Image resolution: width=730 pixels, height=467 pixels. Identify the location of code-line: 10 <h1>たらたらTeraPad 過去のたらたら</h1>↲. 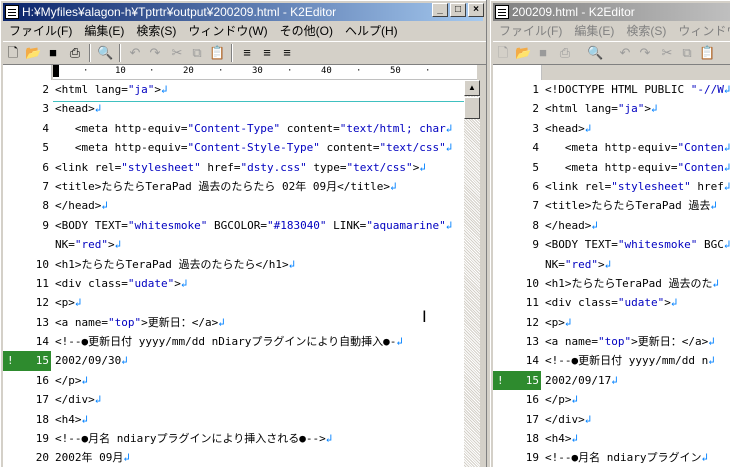
(234, 264).